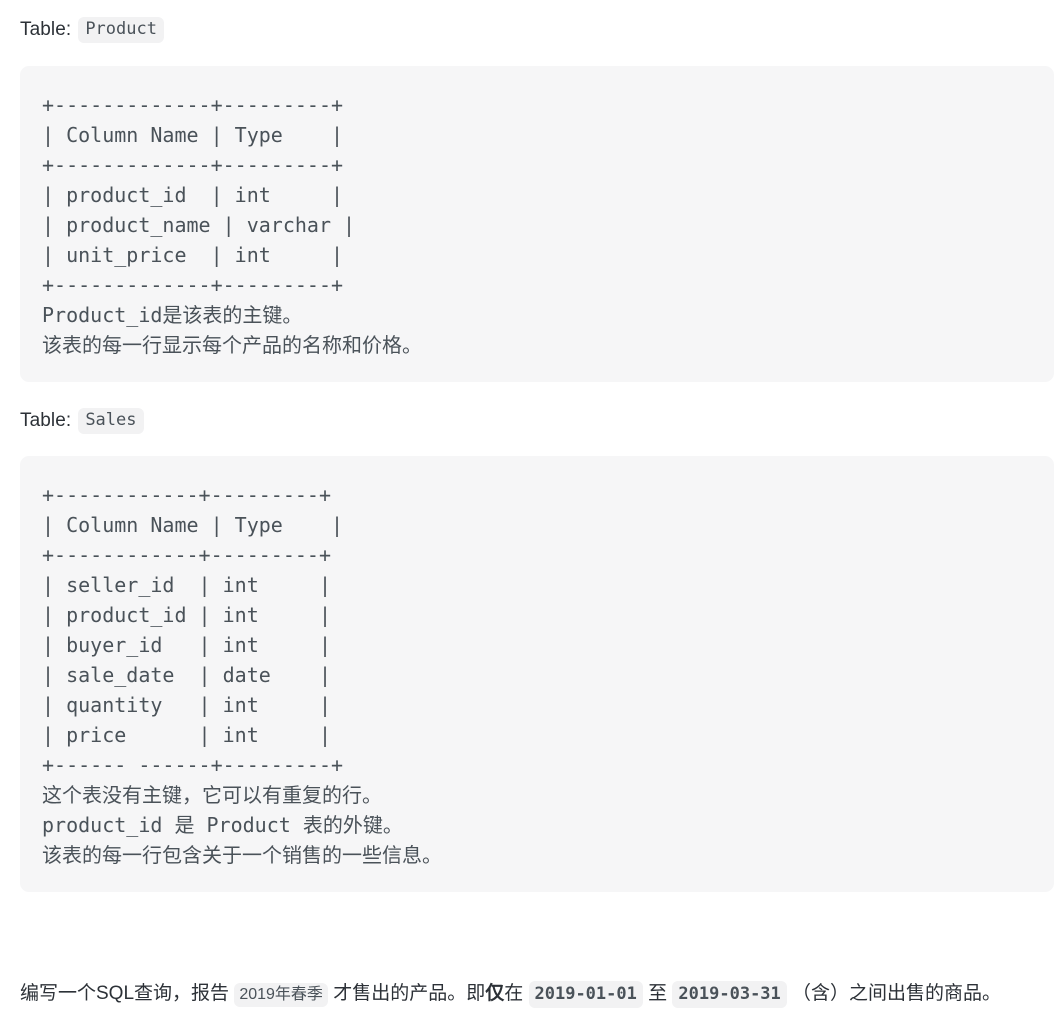  I want to click on spacer-after-sales-label, so click(527, 445).